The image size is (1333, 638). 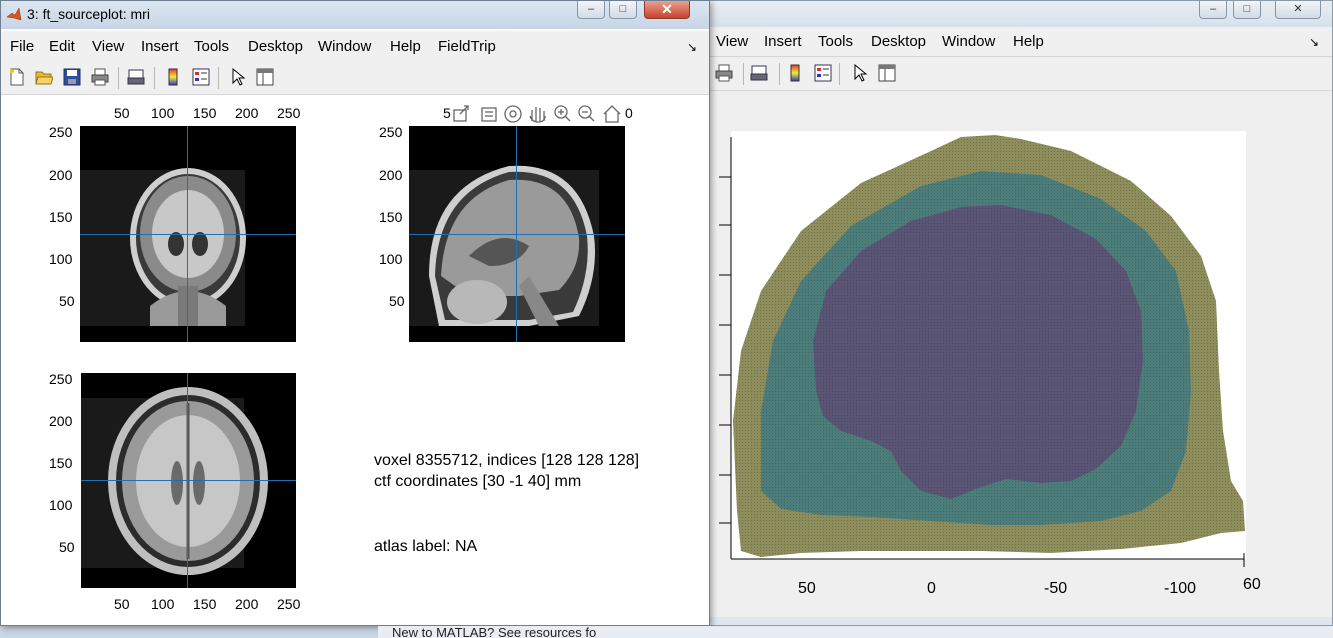 I want to click on pan-icon, so click(x=537, y=115).